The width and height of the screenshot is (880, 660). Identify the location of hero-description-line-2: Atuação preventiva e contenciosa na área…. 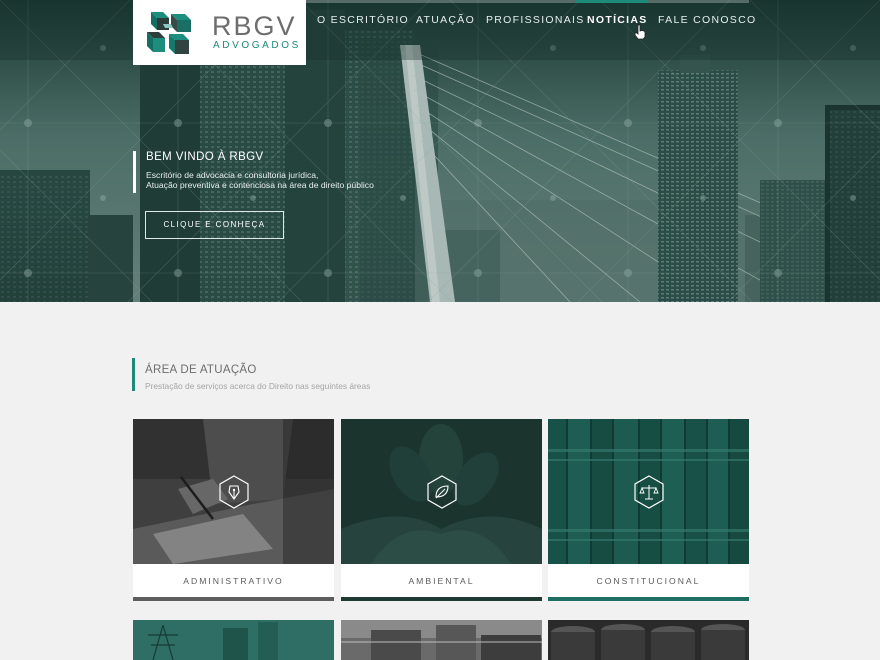
(260, 185).